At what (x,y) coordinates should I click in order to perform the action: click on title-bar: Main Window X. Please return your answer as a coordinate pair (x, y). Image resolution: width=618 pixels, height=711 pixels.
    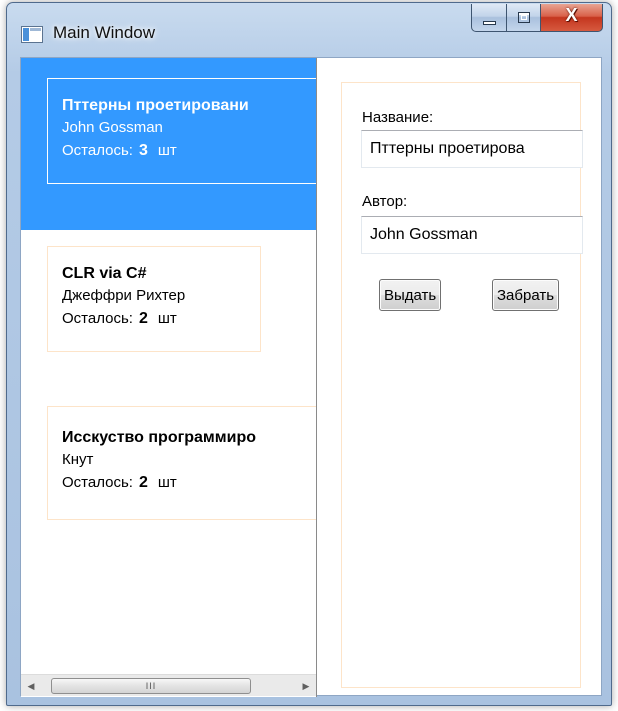
    Looking at the image, I should click on (309, 30).